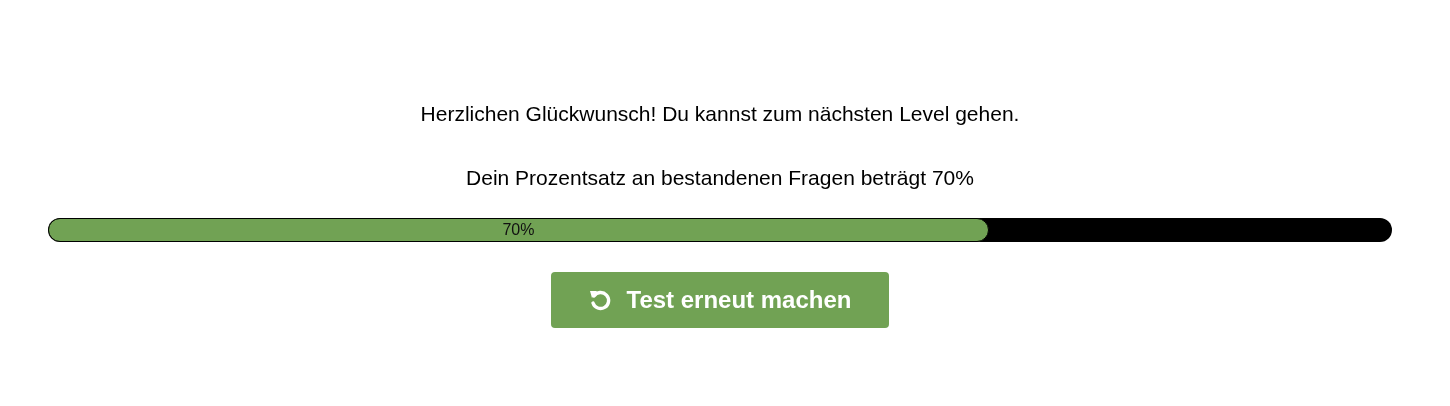  What do you see at coordinates (599, 300) in the screenshot?
I see `retry-icon` at bounding box center [599, 300].